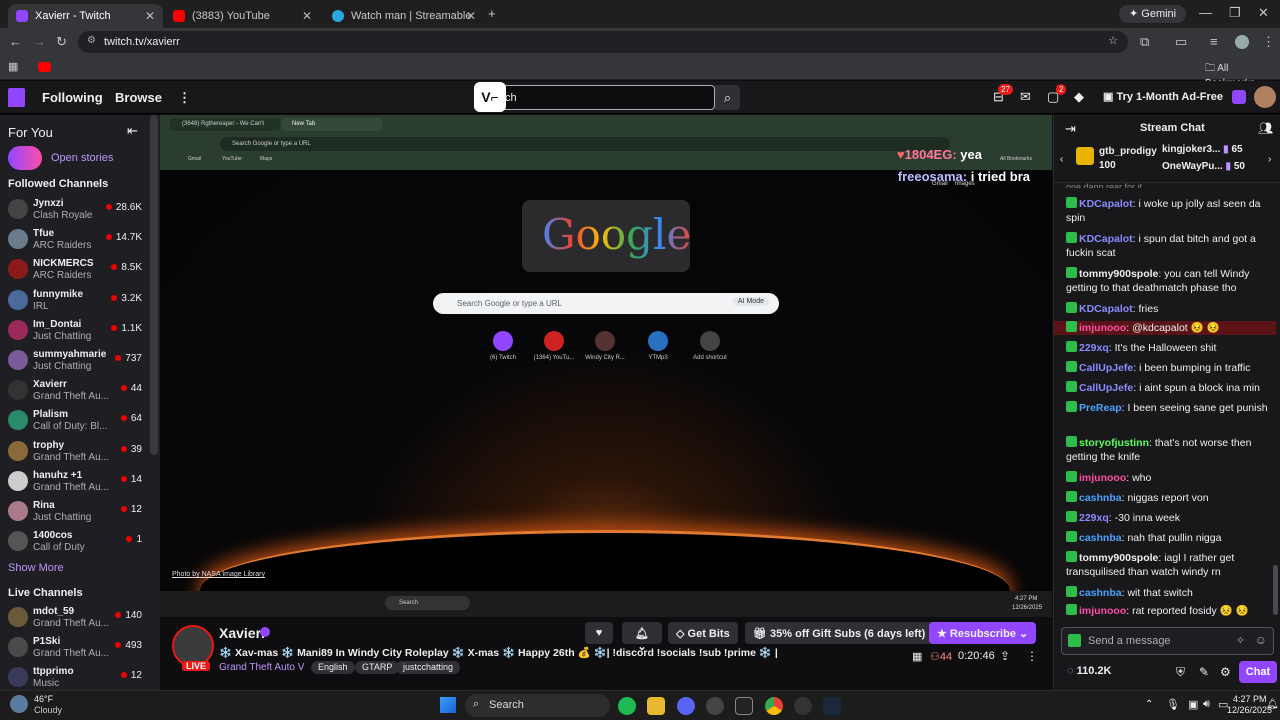  Describe the element at coordinates (703, 633) in the screenshot. I see `get-bits-button: ◇ Get Bits` at that location.